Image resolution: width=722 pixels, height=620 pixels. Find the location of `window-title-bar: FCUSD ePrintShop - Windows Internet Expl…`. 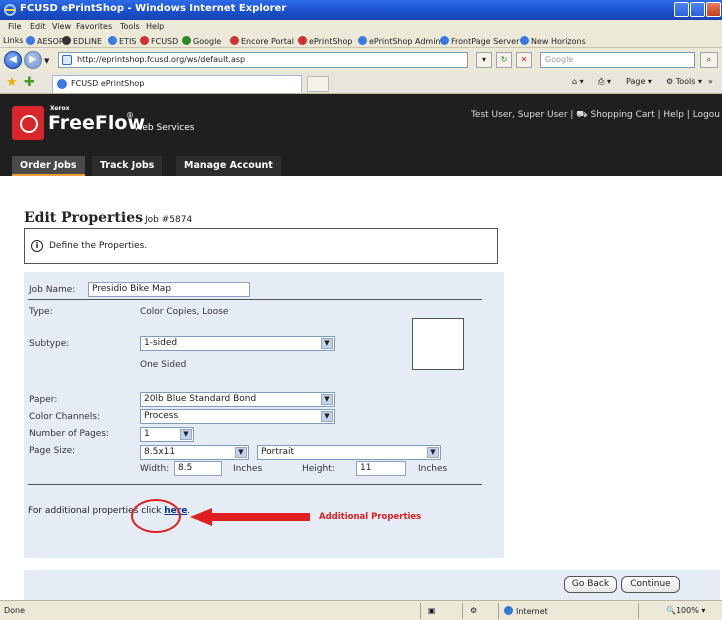

window-title-bar: FCUSD ePrintShop - Windows Internet Expl… is located at coordinates (361, 10).